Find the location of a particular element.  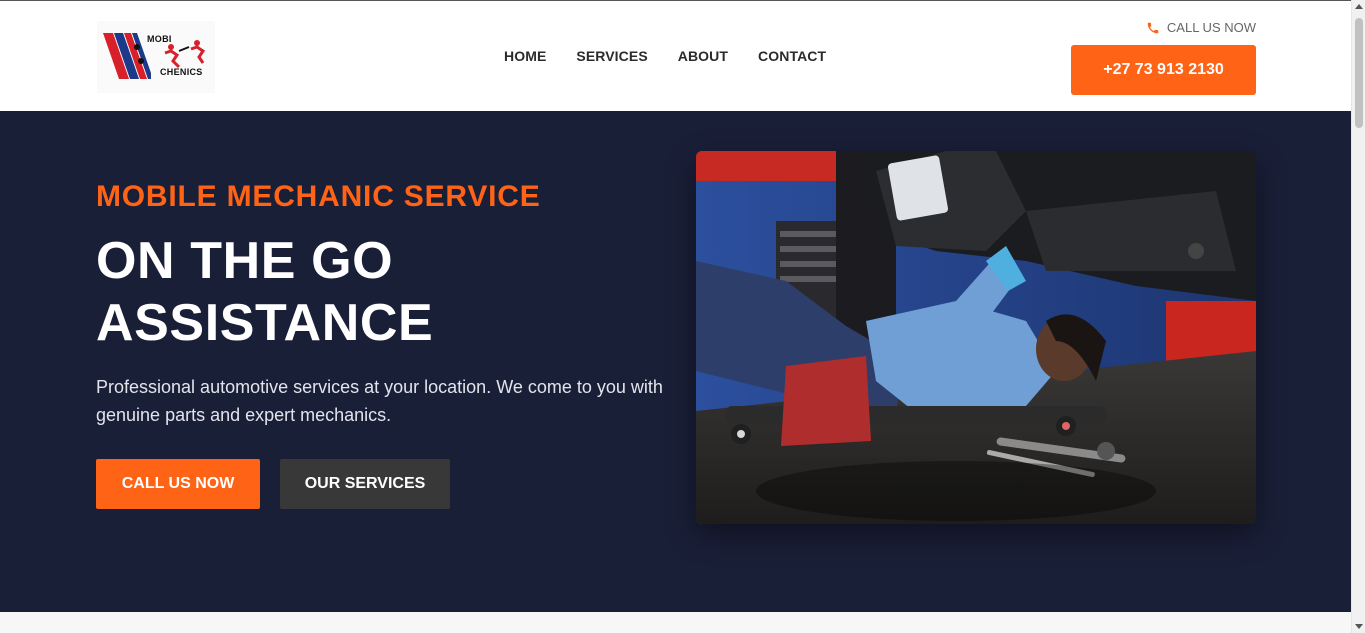

scroll-thumb is located at coordinates (1359, 73).